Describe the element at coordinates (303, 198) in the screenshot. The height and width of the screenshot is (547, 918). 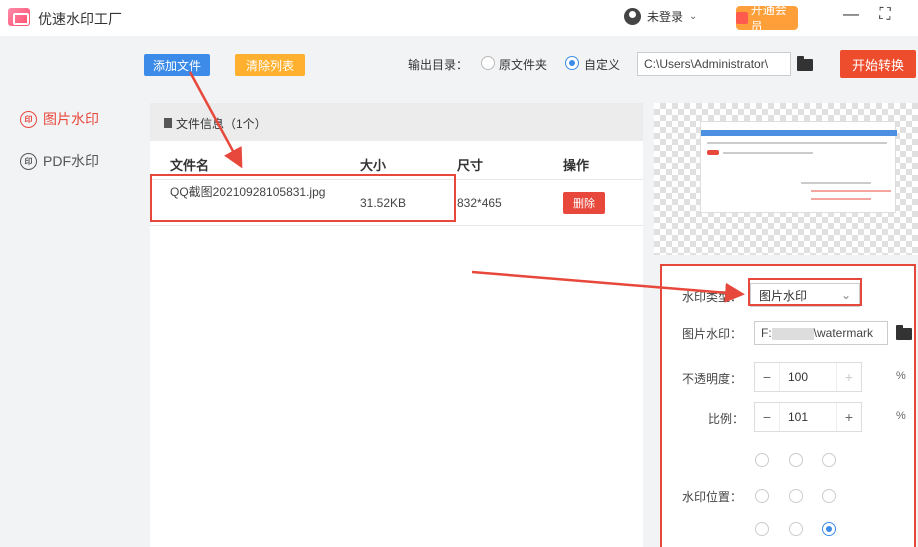
I see `highlight-file-row` at that location.